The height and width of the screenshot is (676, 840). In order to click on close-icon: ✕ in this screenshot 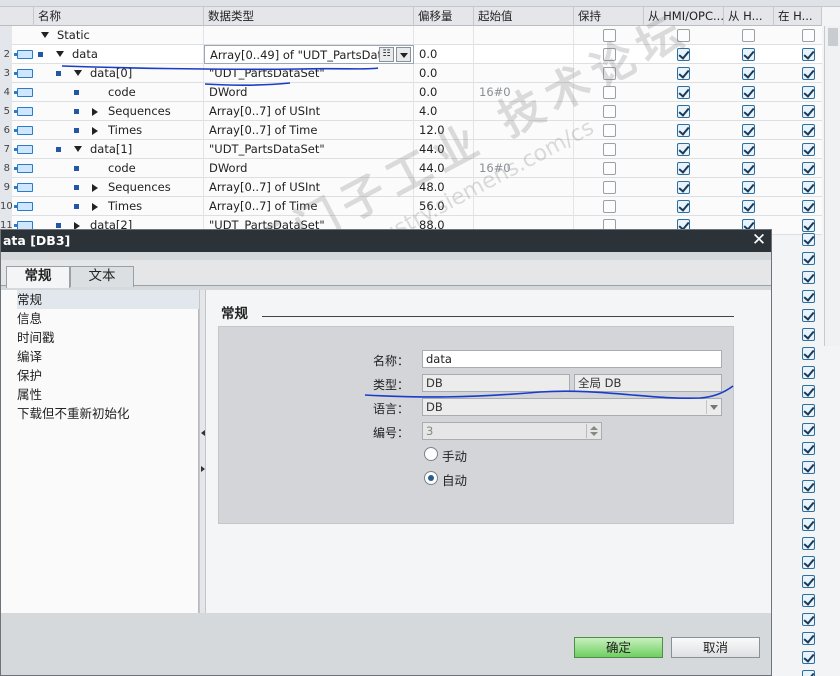, I will do `click(759, 240)`.